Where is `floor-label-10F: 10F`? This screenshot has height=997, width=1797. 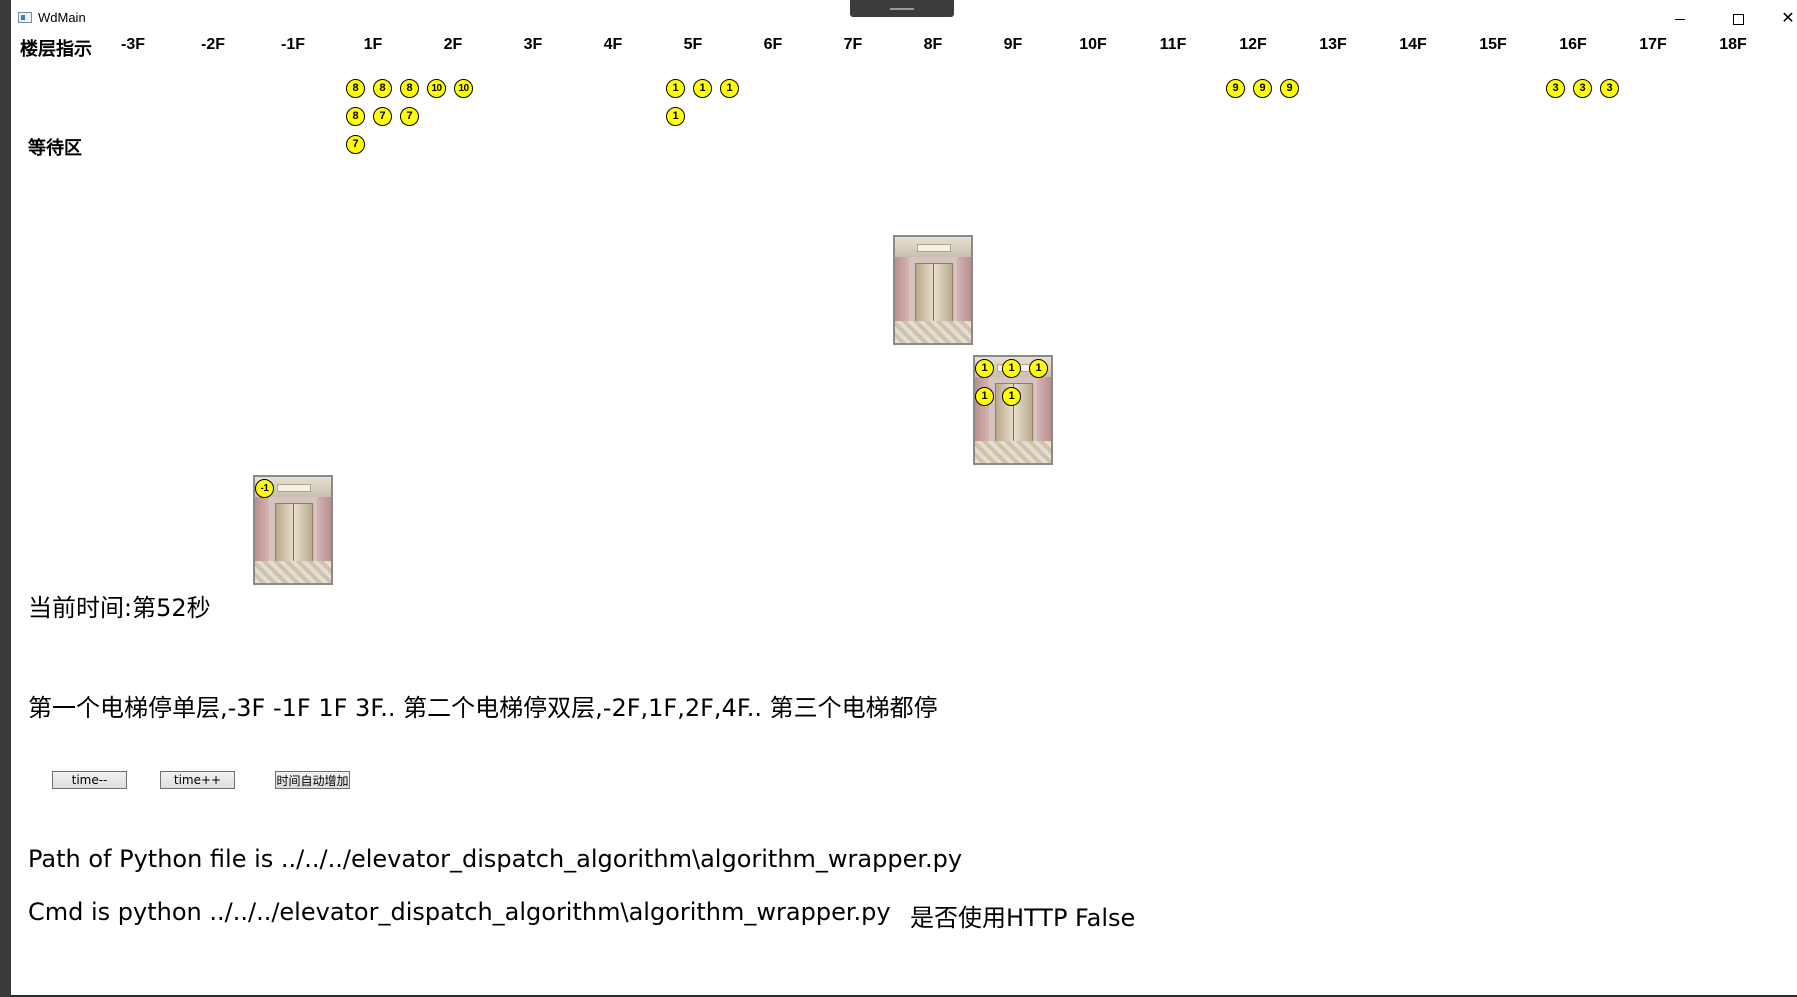 floor-label-10F: 10F is located at coordinates (1093, 44).